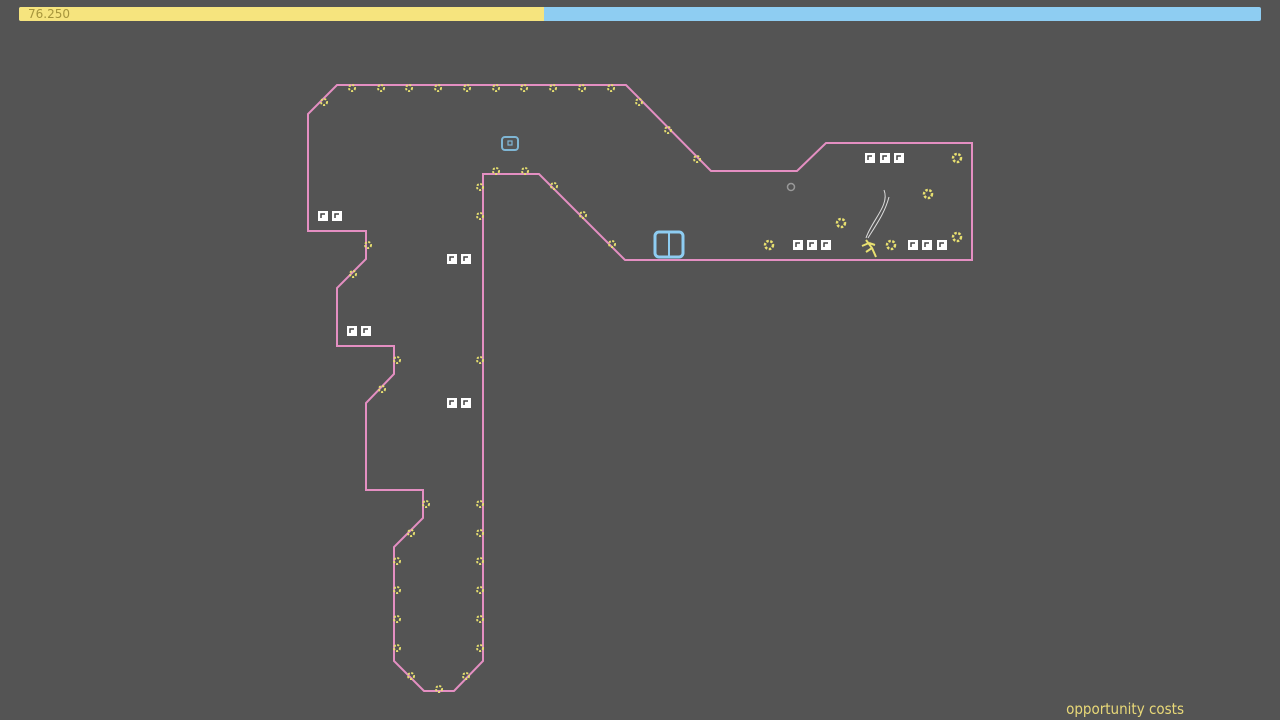 The width and height of the screenshot is (1280, 720). I want to click on exit-switch, so click(510, 143).